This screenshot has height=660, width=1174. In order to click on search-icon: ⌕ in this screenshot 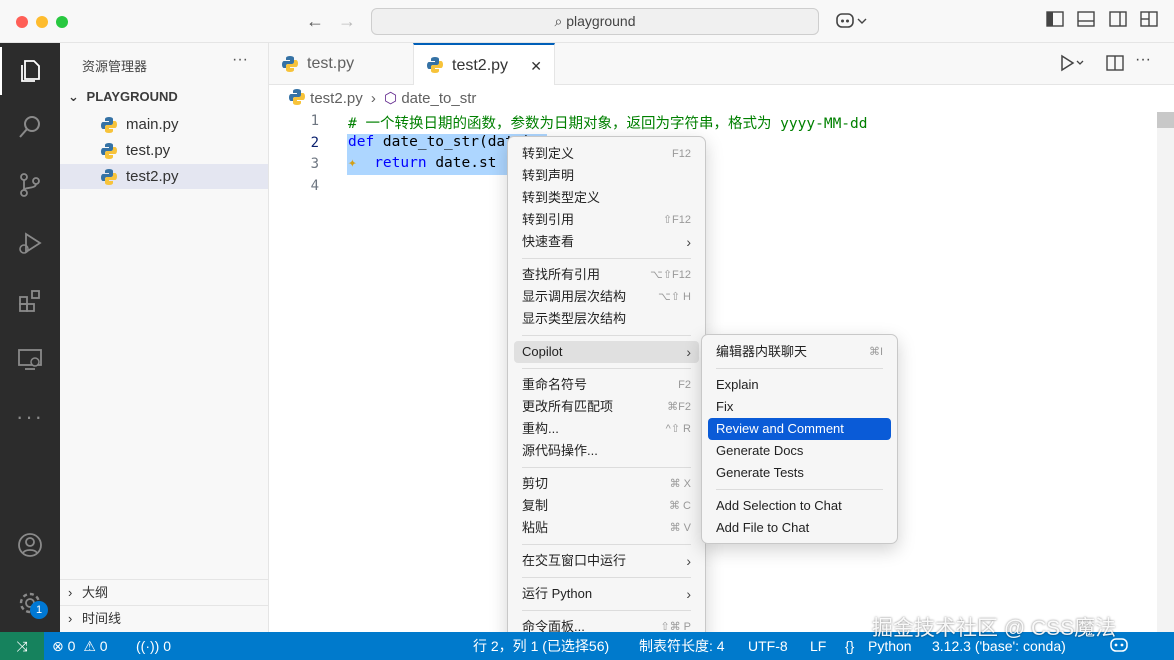, I will do `click(558, 21)`.